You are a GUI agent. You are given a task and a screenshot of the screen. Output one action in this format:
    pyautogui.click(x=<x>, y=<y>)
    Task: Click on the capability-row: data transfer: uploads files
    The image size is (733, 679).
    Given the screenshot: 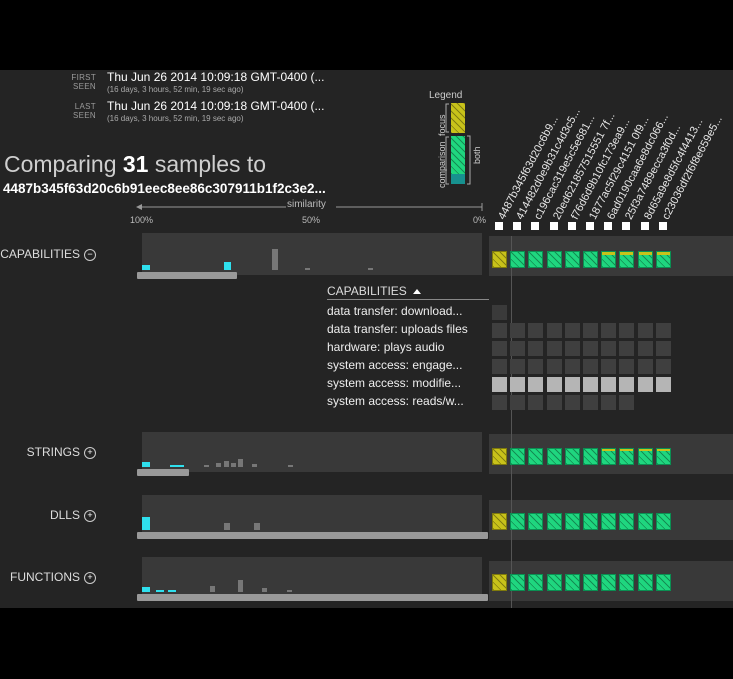 What is the action you would take?
    pyautogui.click(x=527, y=331)
    